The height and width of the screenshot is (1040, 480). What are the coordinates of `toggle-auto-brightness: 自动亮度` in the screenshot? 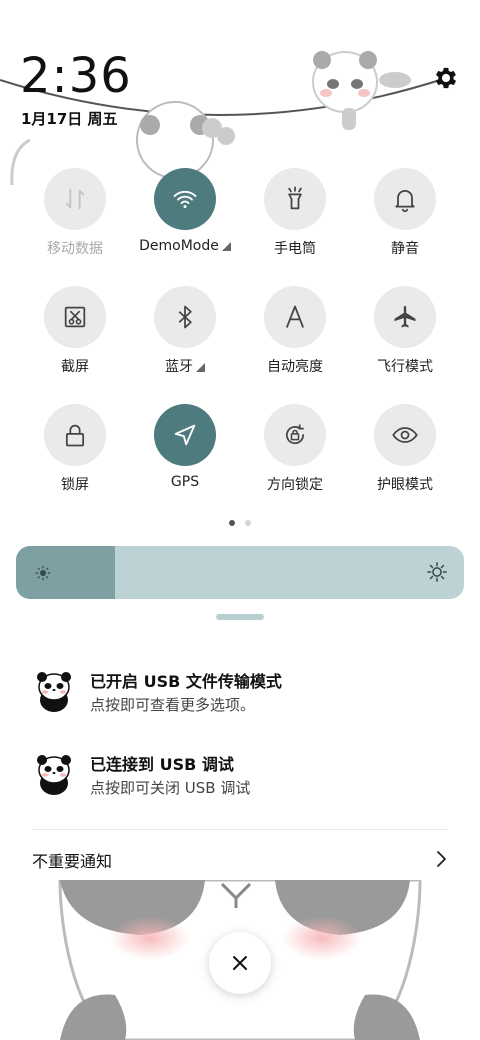 It's located at (295, 331).